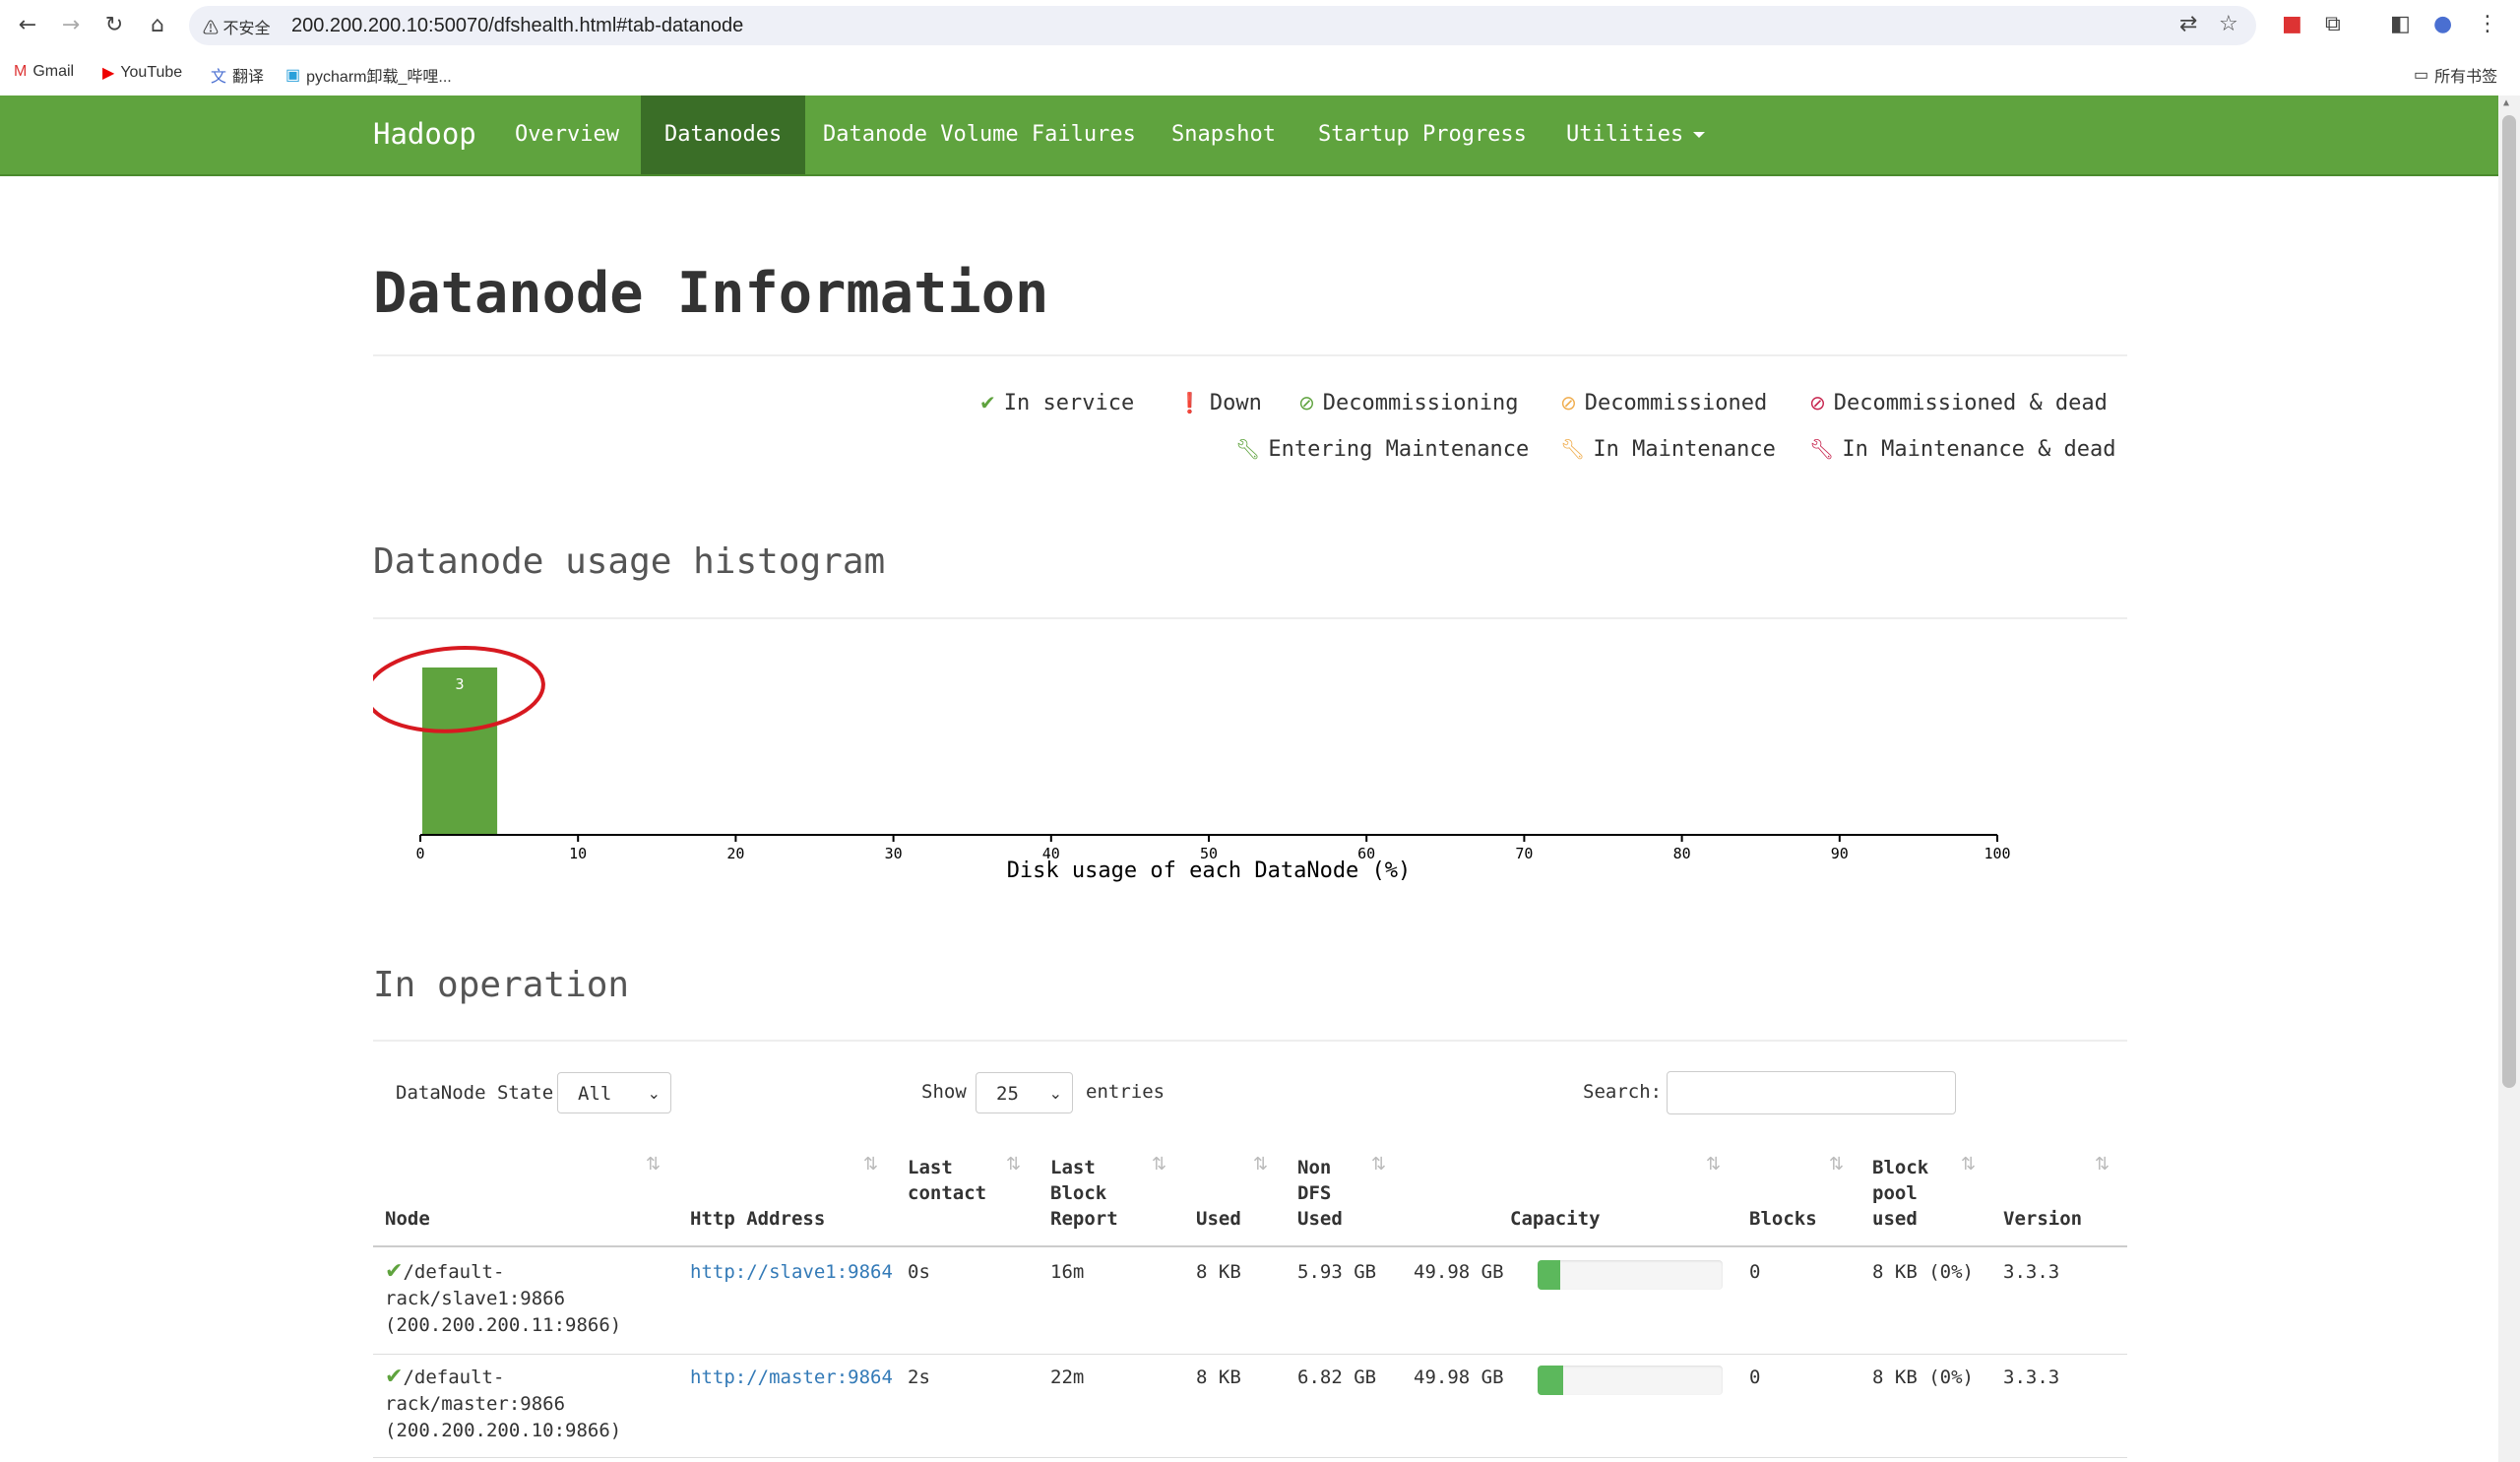 This screenshot has height=1462, width=2520. What do you see at coordinates (1422, 134) in the screenshot?
I see `nav-startup-progress: Startup Progress` at bounding box center [1422, 134].